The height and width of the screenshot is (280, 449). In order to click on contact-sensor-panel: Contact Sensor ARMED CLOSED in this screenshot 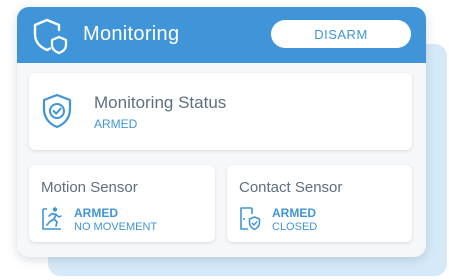, I will do `click(319, 203)`.